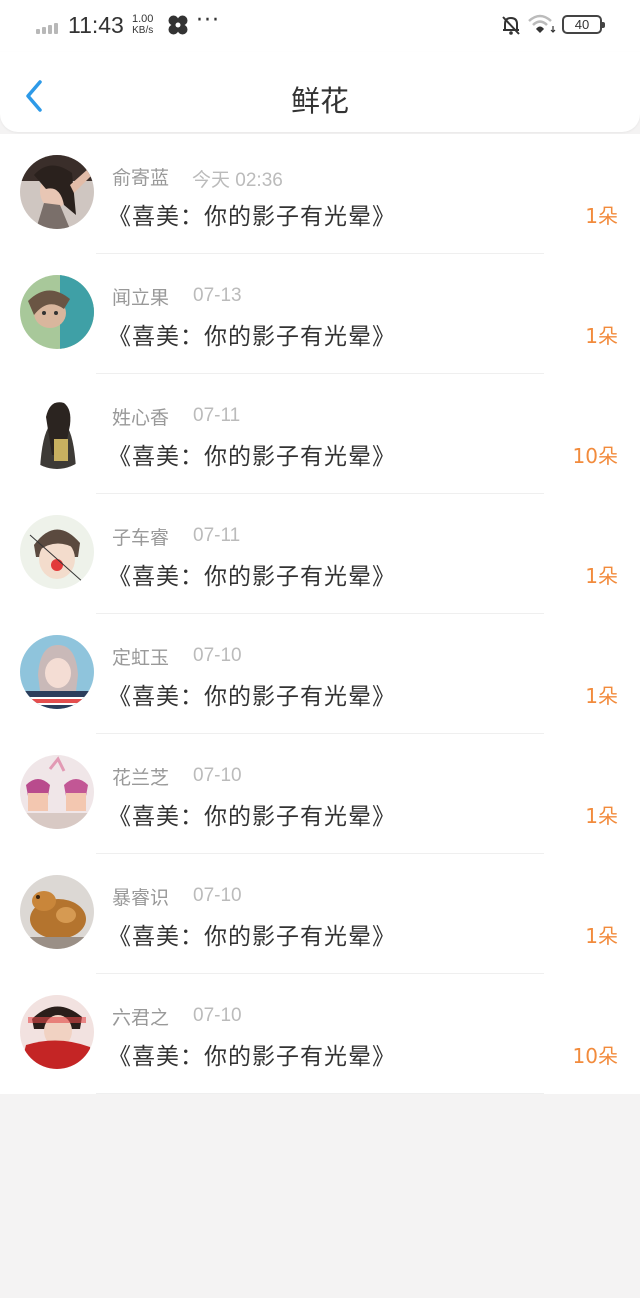  What do you see at coordinates (141, 658) in the screenshot?
I see `sender-name: 定虹玉` at bounding box center [141, 658].